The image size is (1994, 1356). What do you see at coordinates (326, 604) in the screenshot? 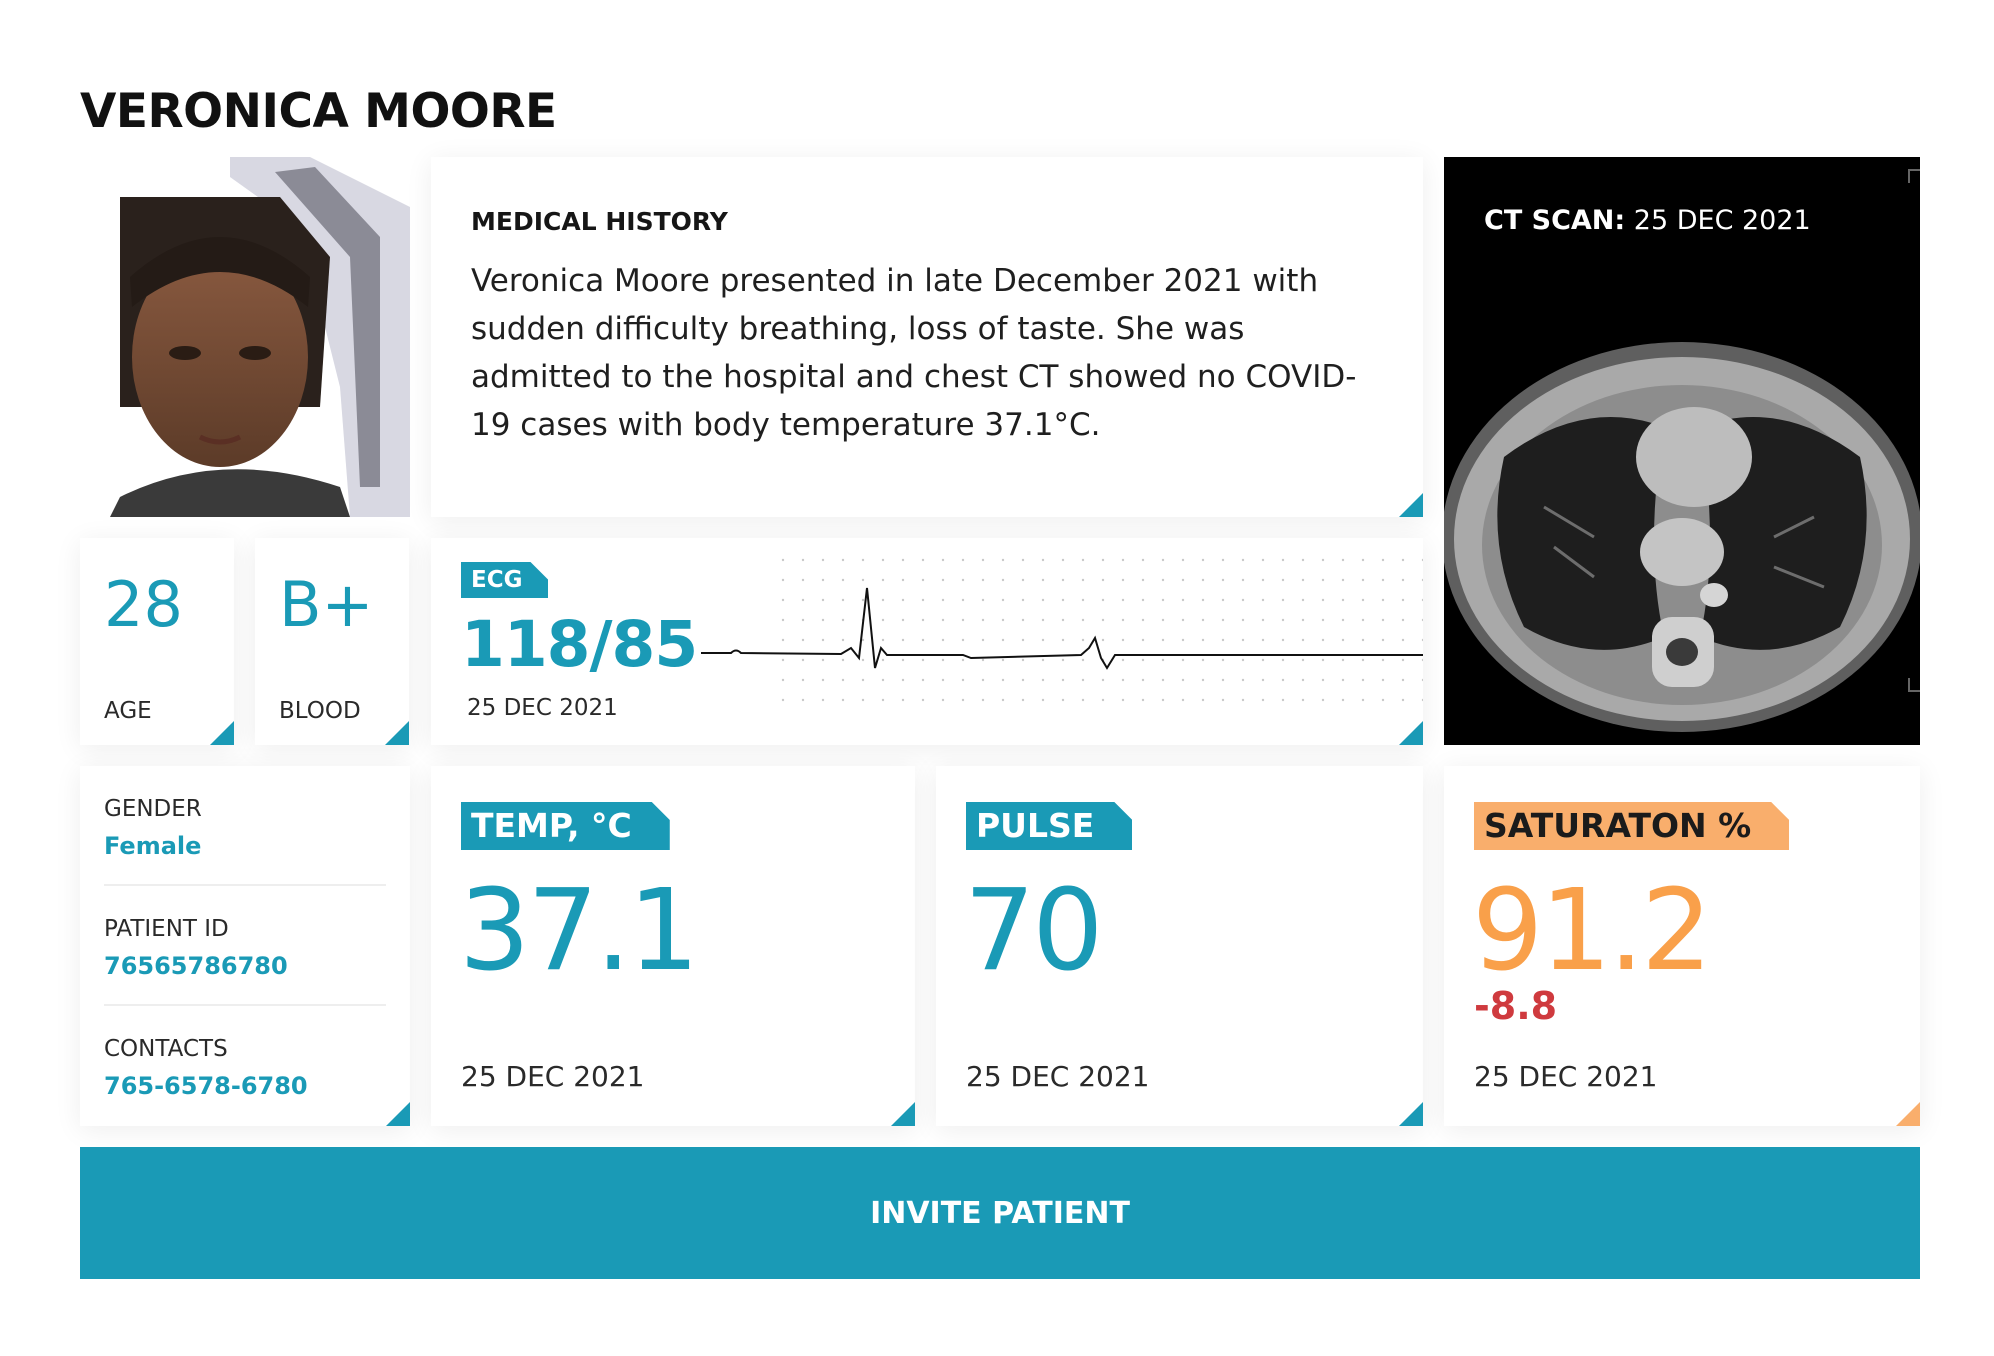
I see `blood-type-value: B+` at bounding box center [326, 604].